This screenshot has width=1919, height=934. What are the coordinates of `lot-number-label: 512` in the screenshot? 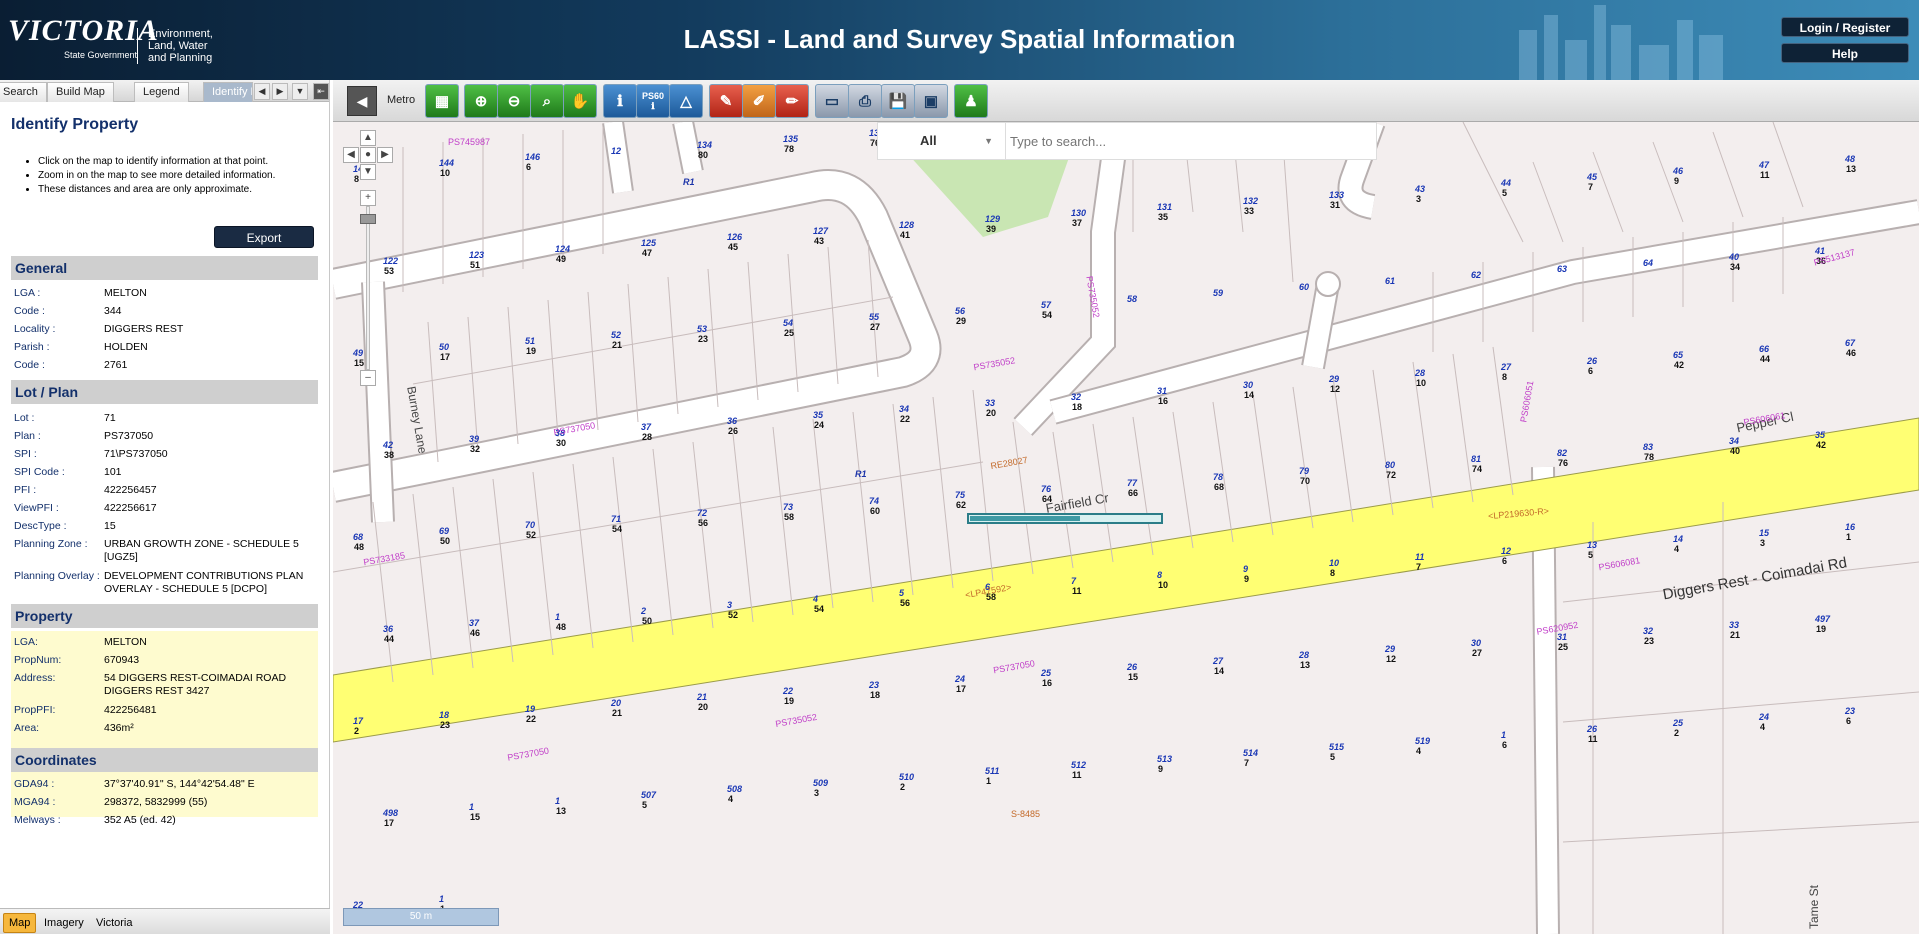 It's located at (1078, 765).